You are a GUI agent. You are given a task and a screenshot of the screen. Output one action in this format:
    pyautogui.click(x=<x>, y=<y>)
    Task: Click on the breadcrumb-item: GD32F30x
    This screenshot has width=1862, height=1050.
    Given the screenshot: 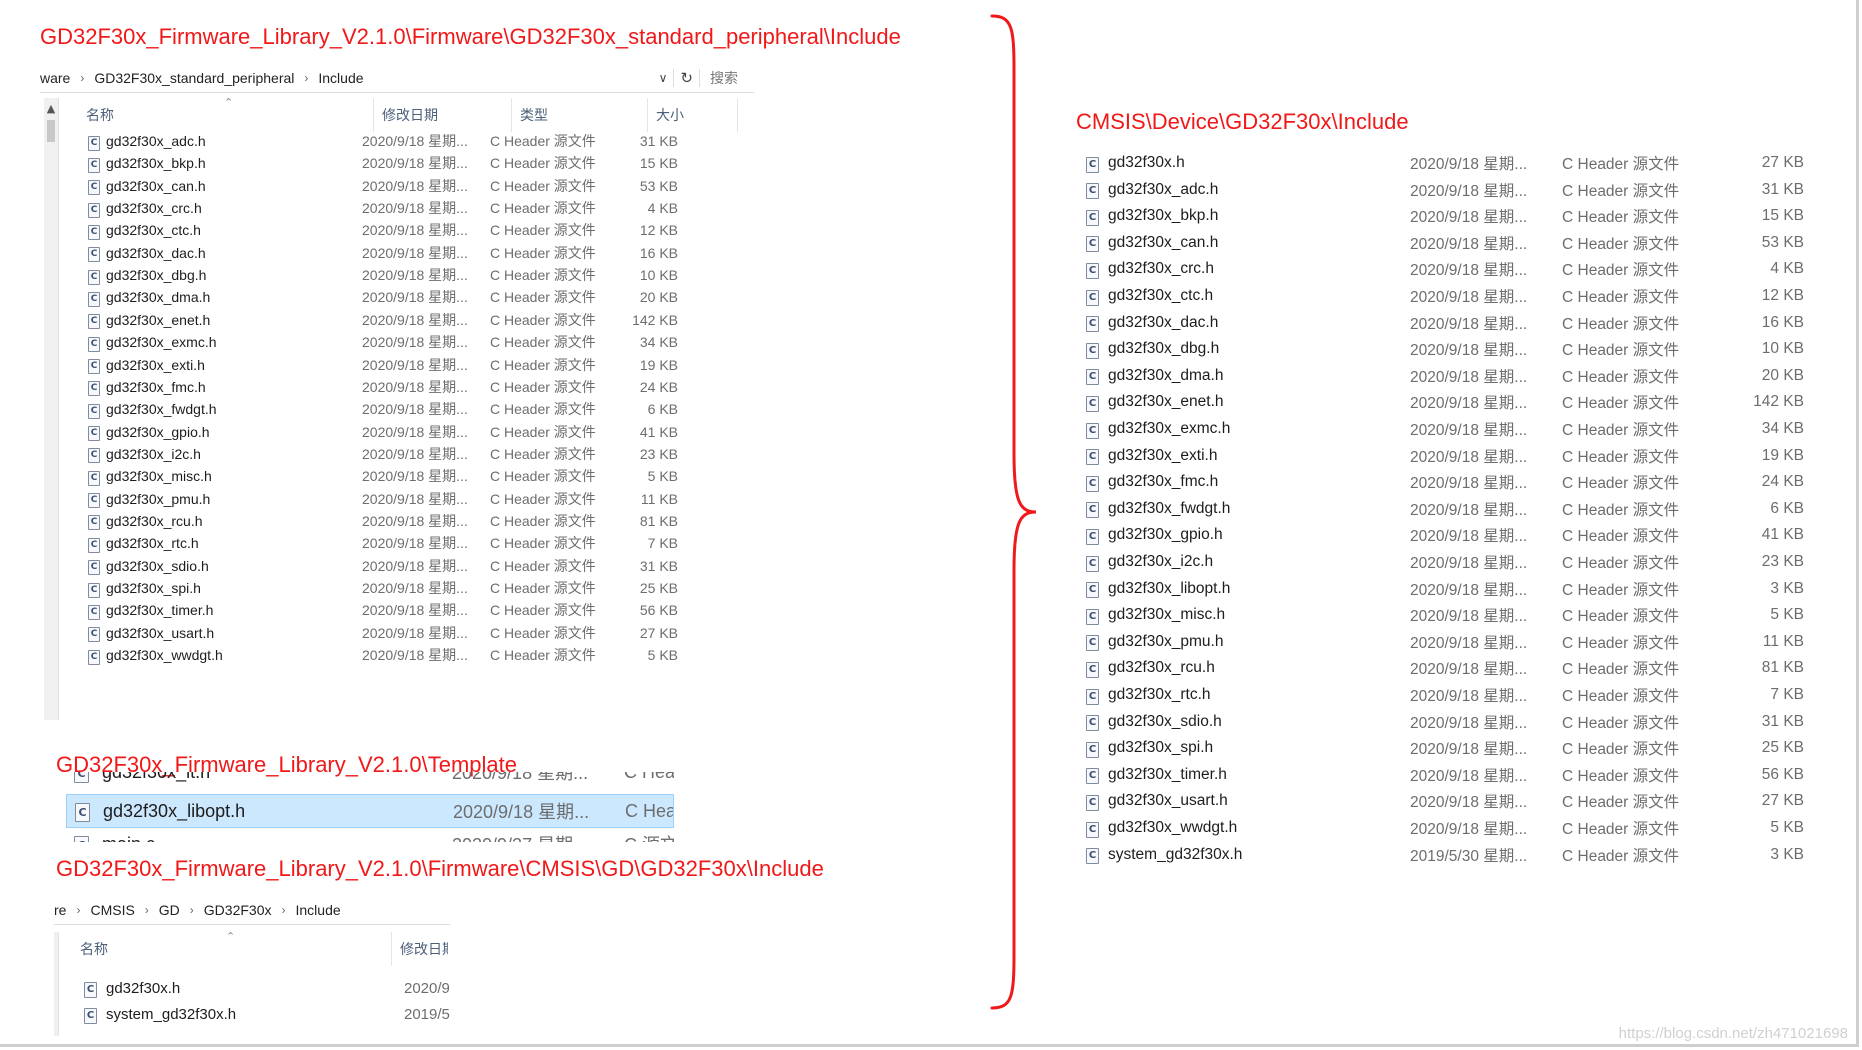 What is the action you would take?
    pyautogui.click(x=238, y=910)
    